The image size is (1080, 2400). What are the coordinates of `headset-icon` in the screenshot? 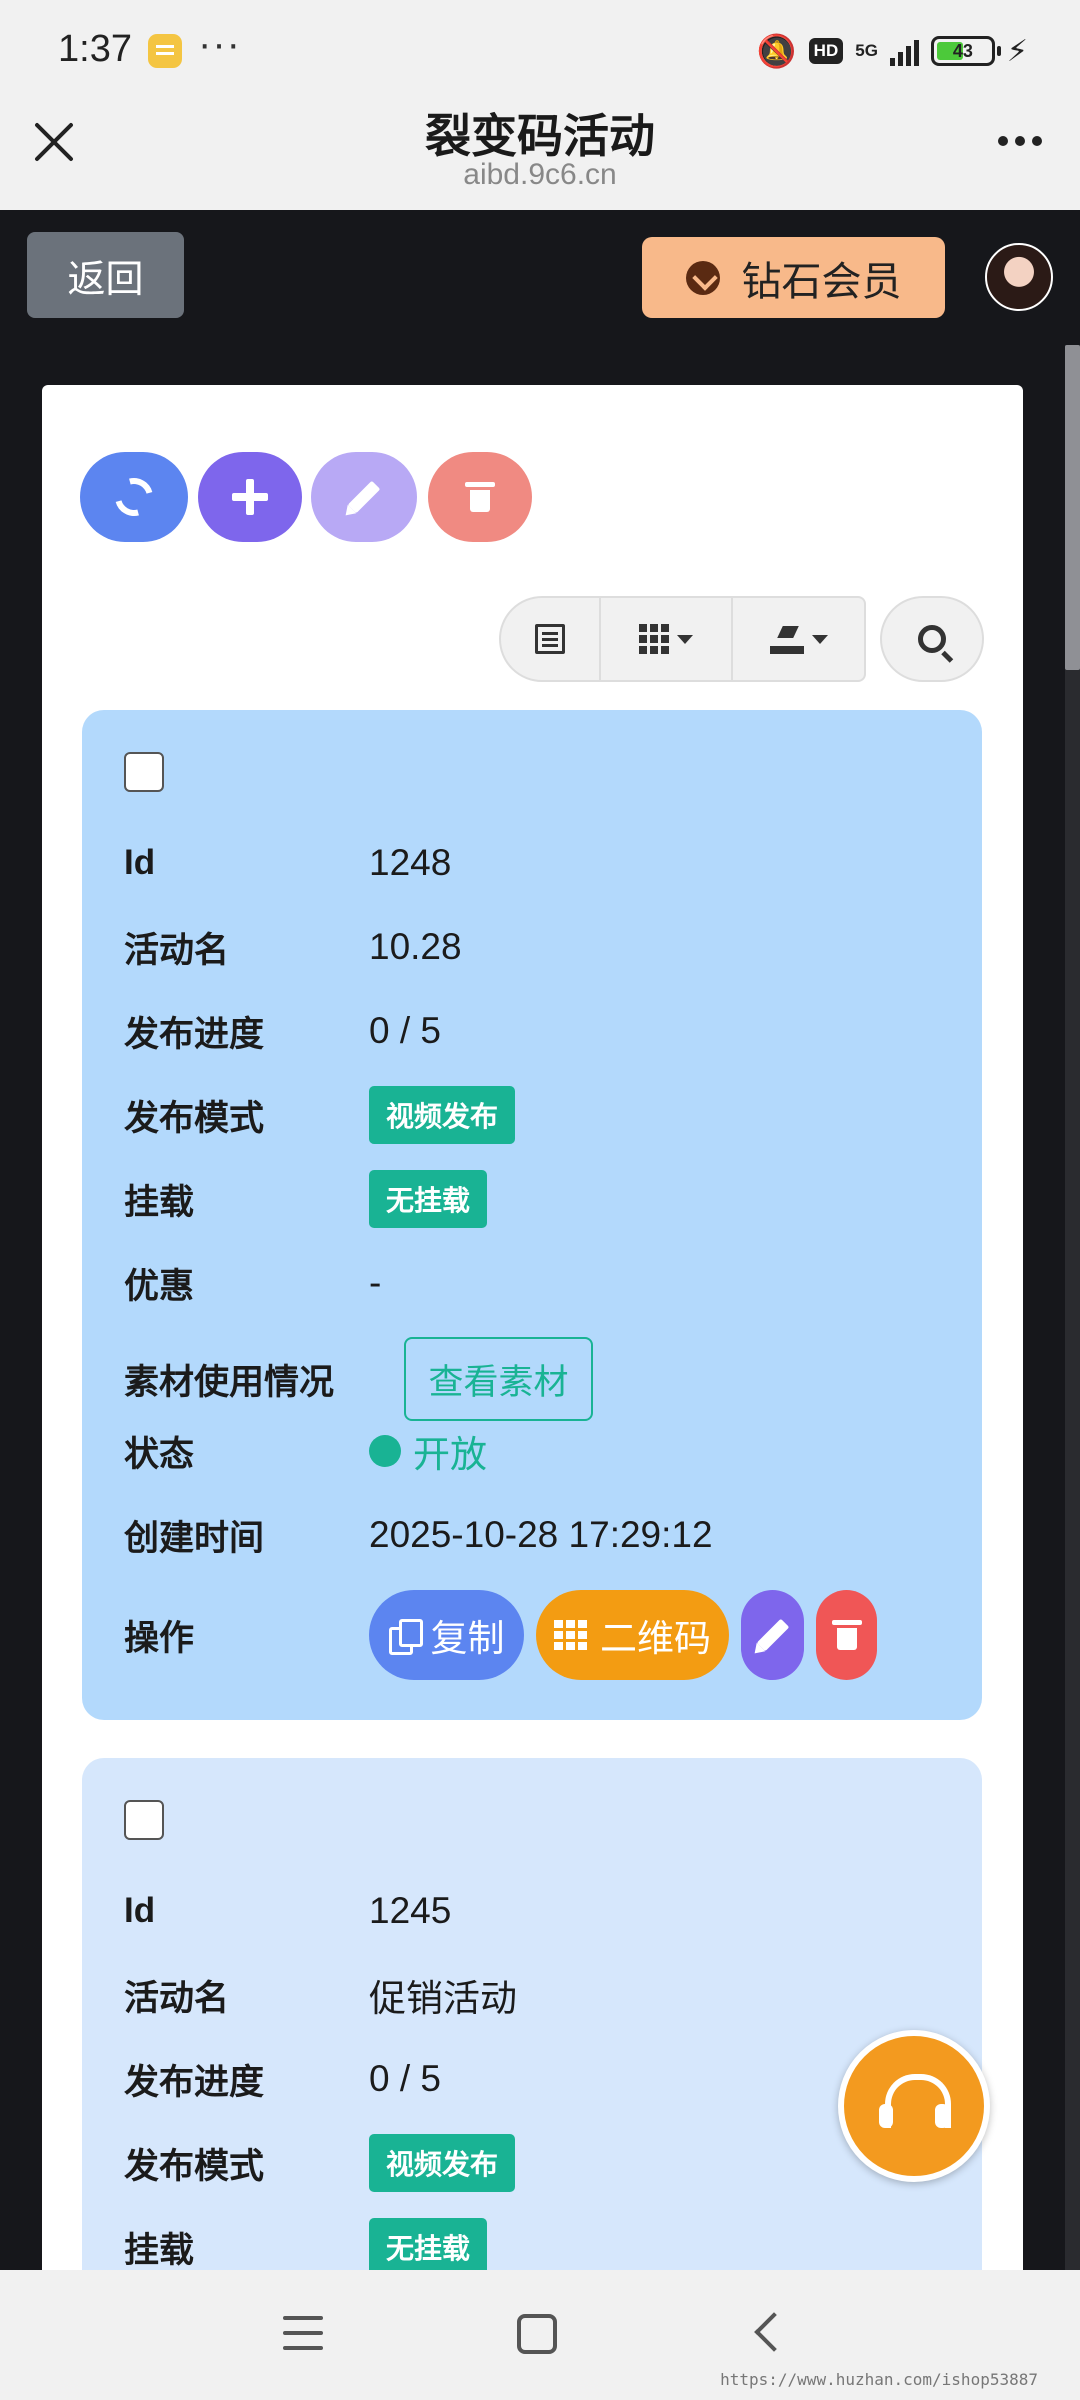 It's located at (915, 2106).